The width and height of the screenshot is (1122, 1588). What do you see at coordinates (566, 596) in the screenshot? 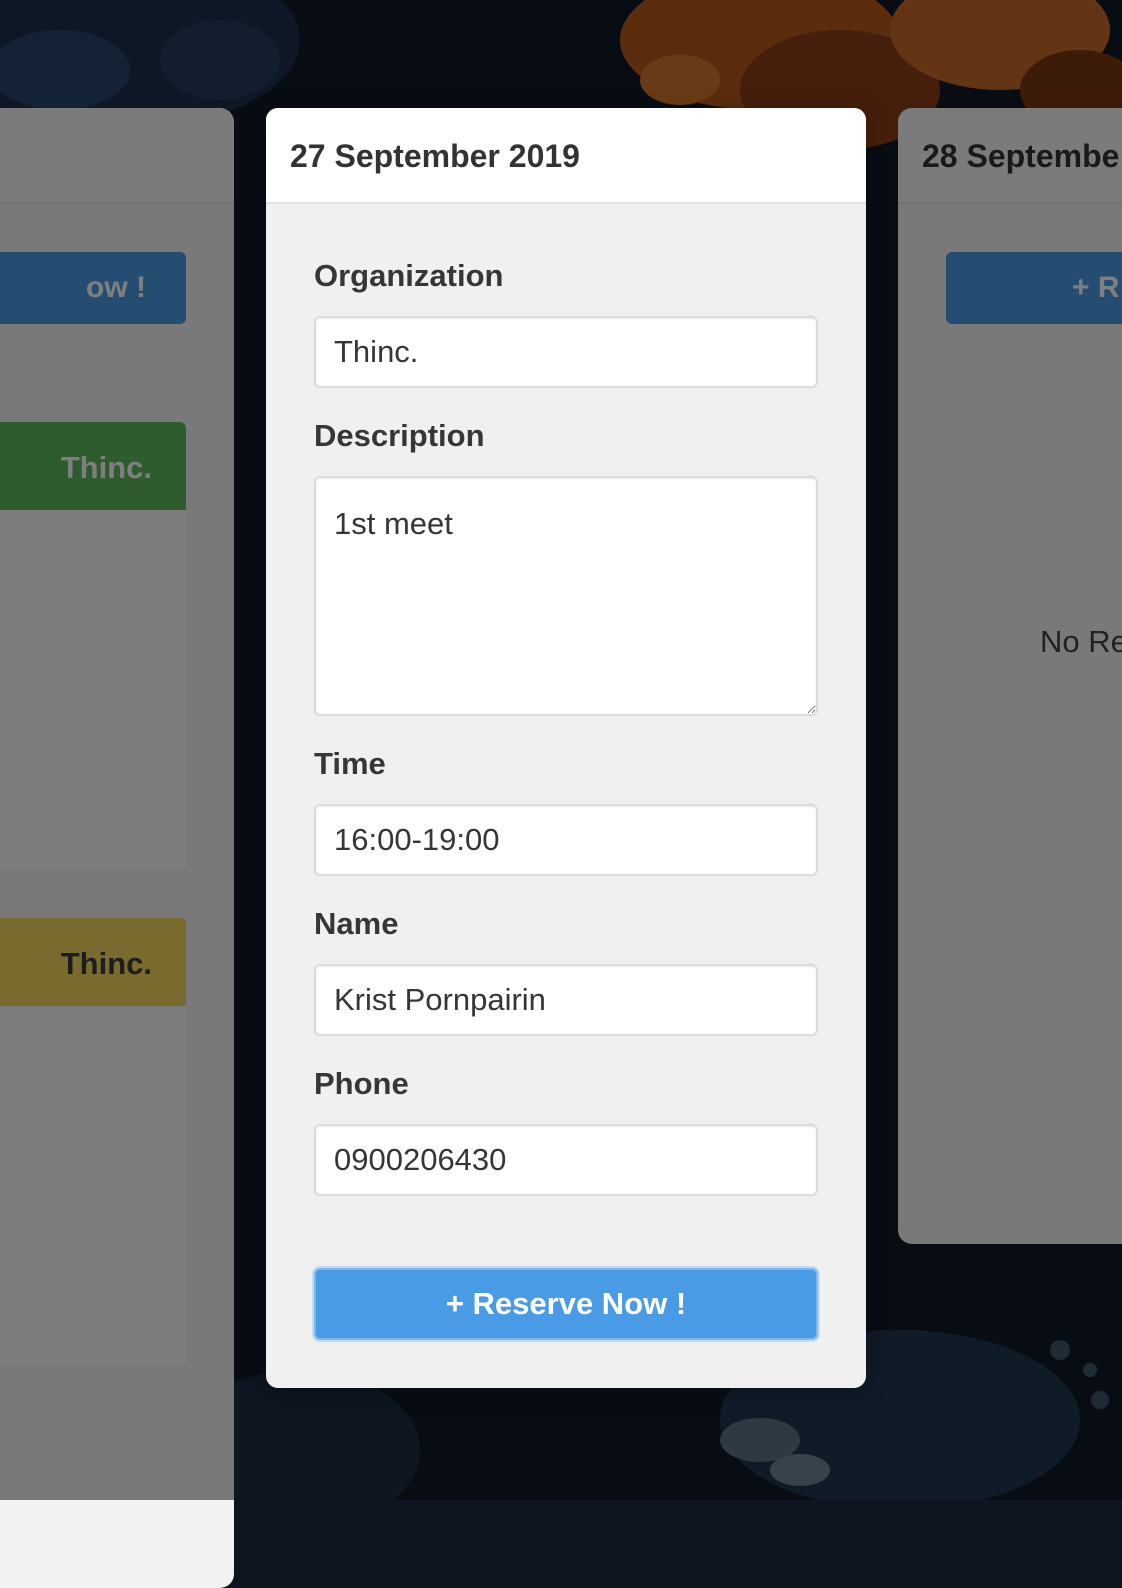
I see `description-textarea: 1st meet` at bounding box center [566, 596].